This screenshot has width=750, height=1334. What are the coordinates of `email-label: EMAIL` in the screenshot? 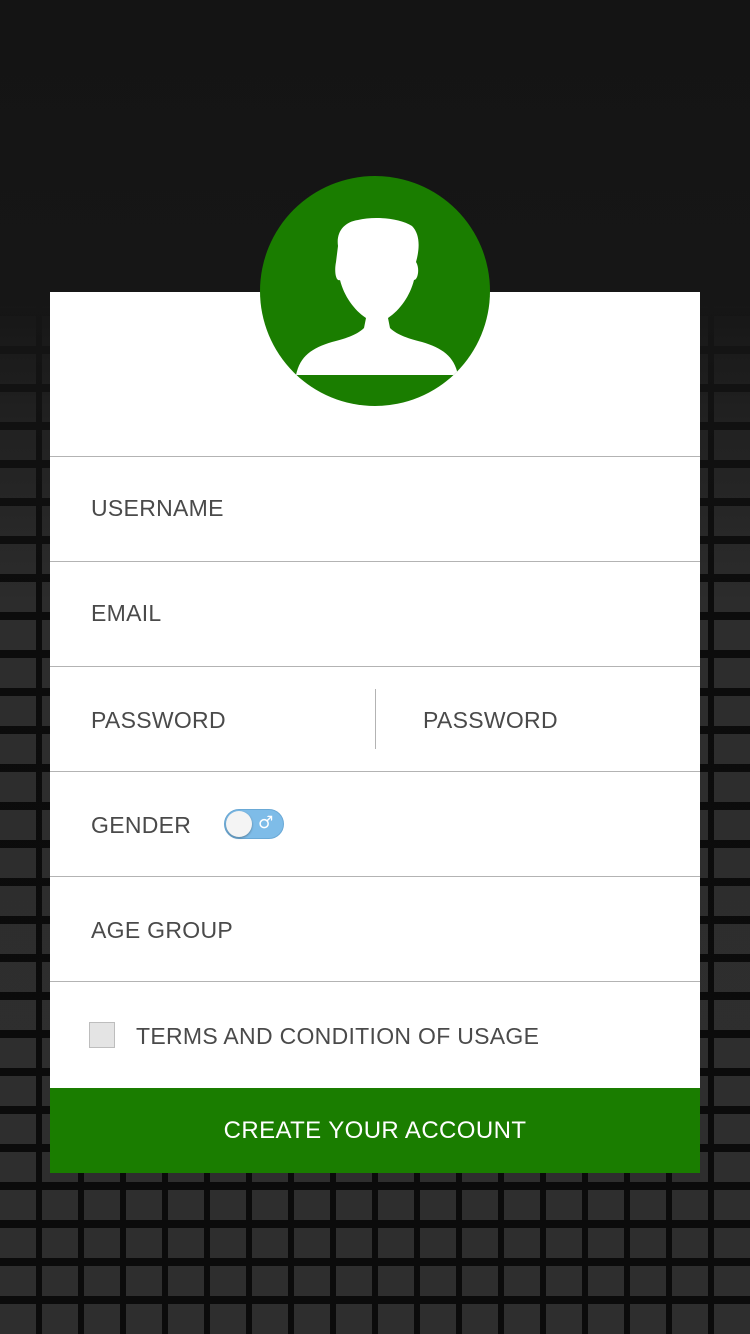 It's located at (126, 613).